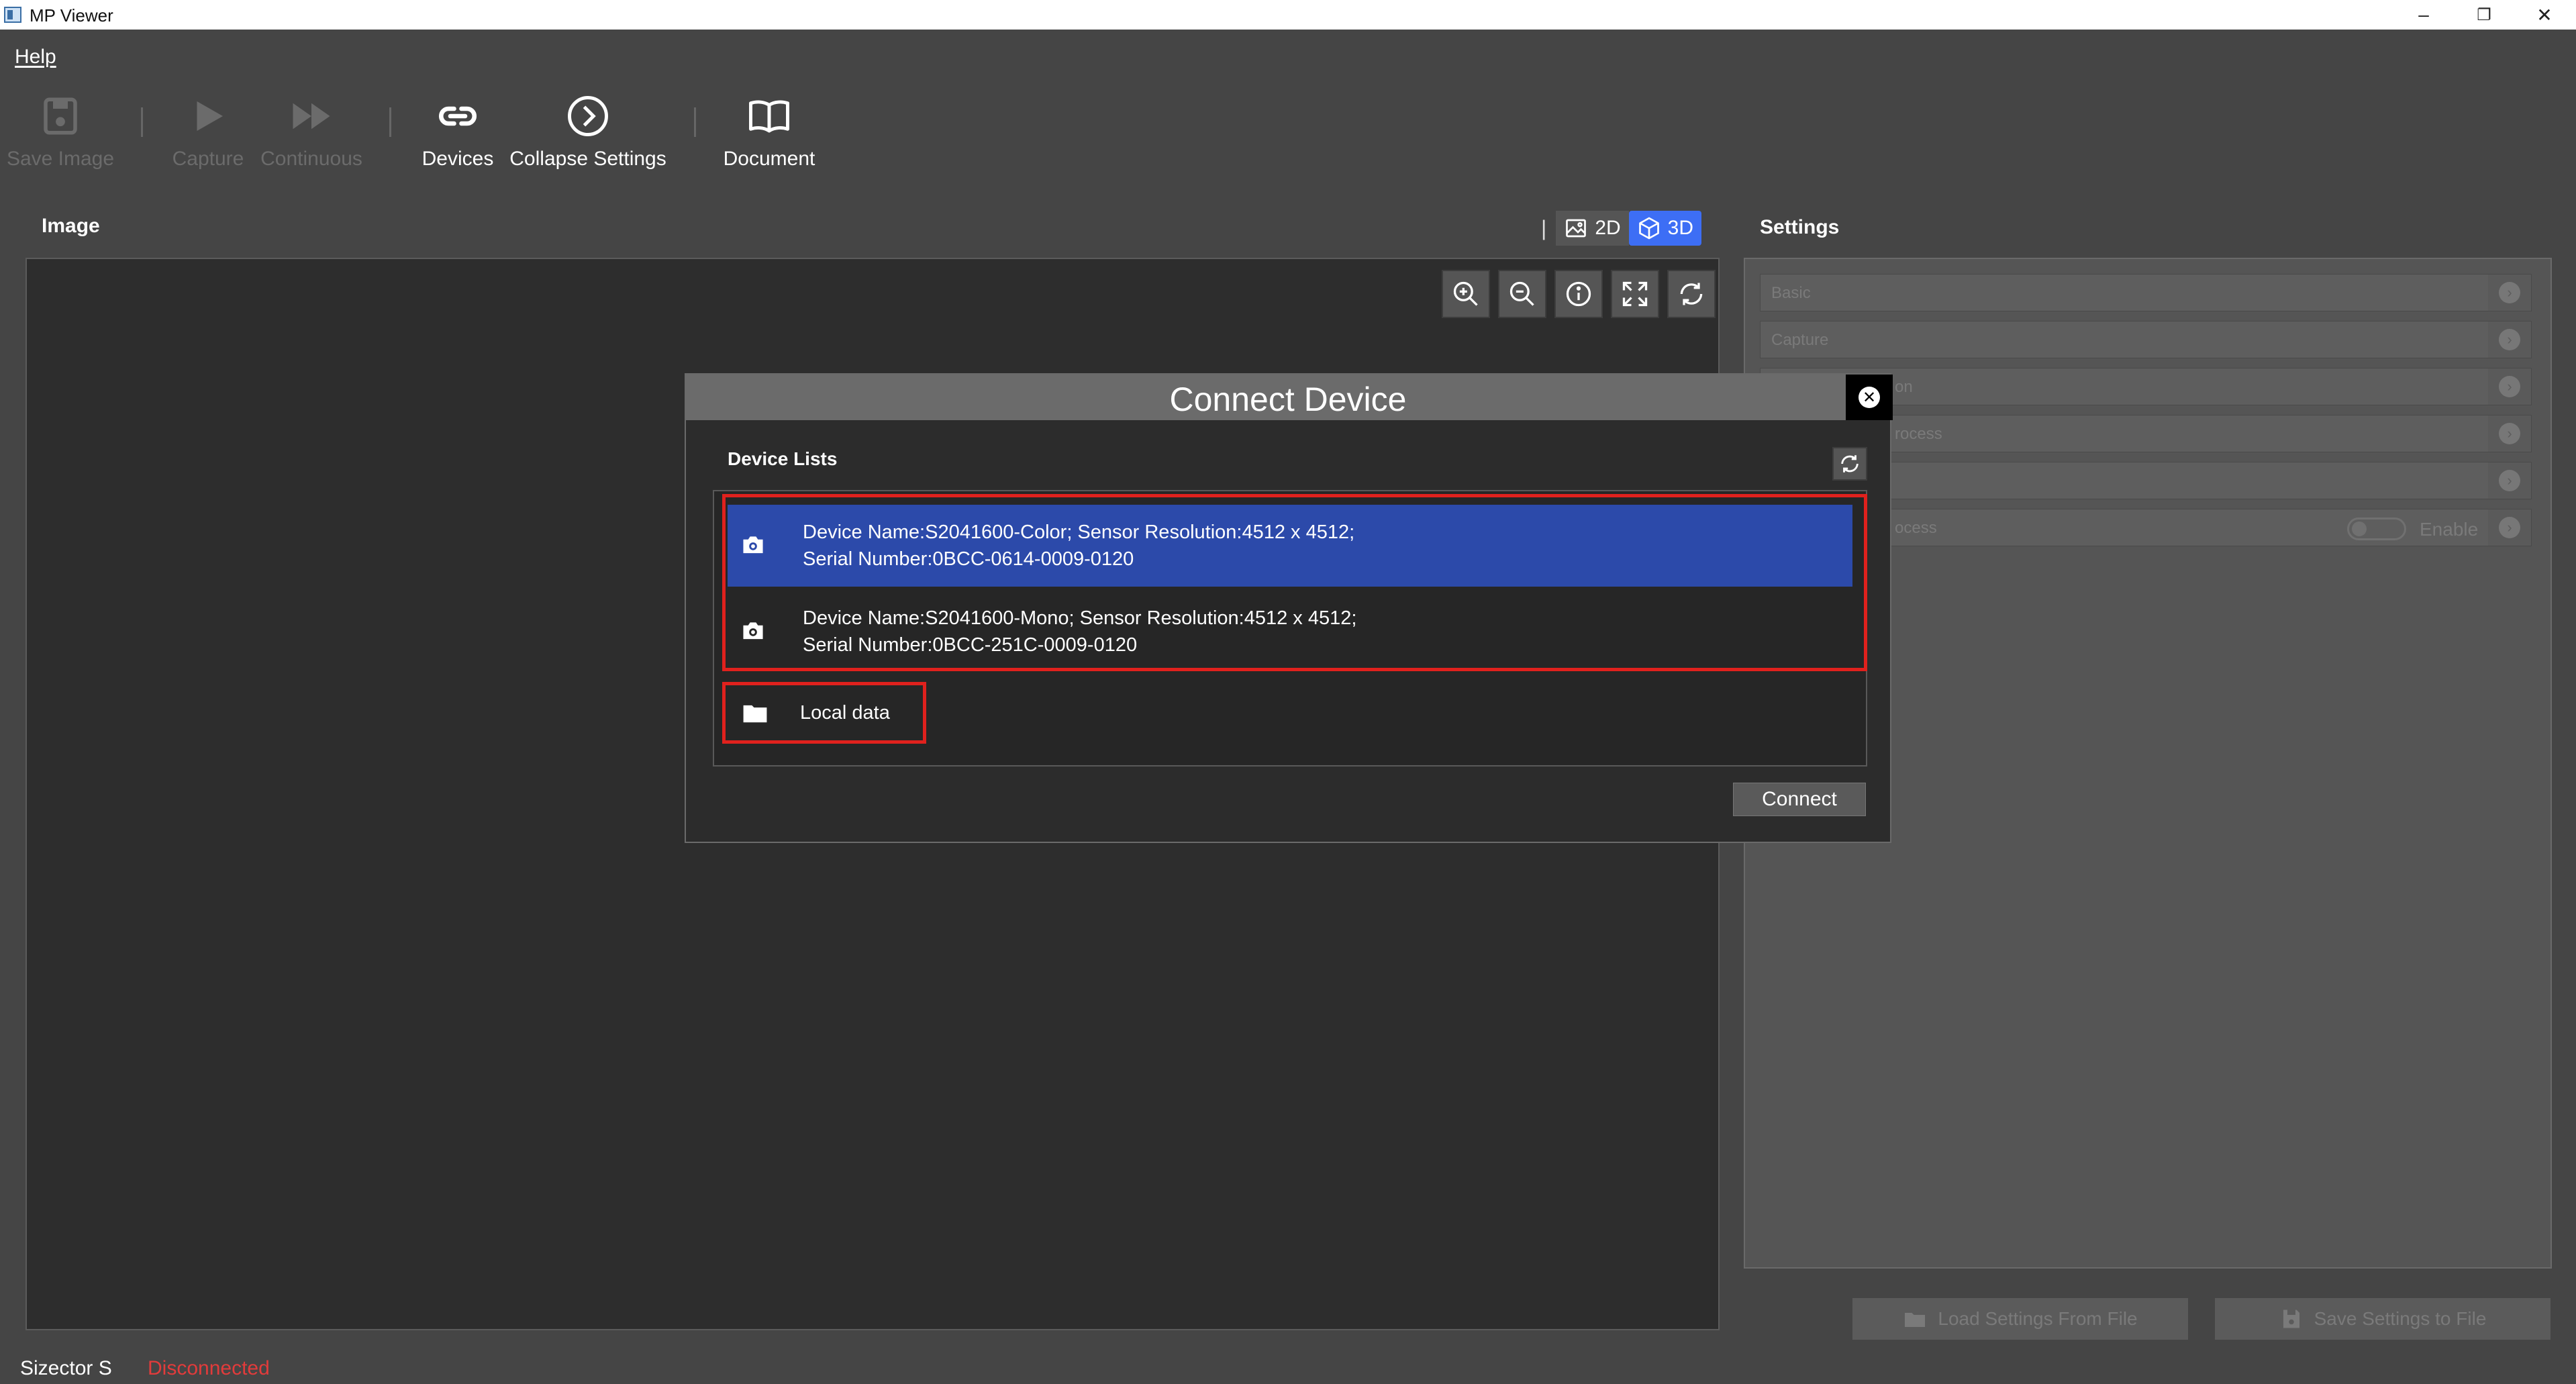 The width and height of the screenshot is (2576, 1384). Describe the element at coordinates (1576, 228) in the screenshot. I see `image-icon` at that location.